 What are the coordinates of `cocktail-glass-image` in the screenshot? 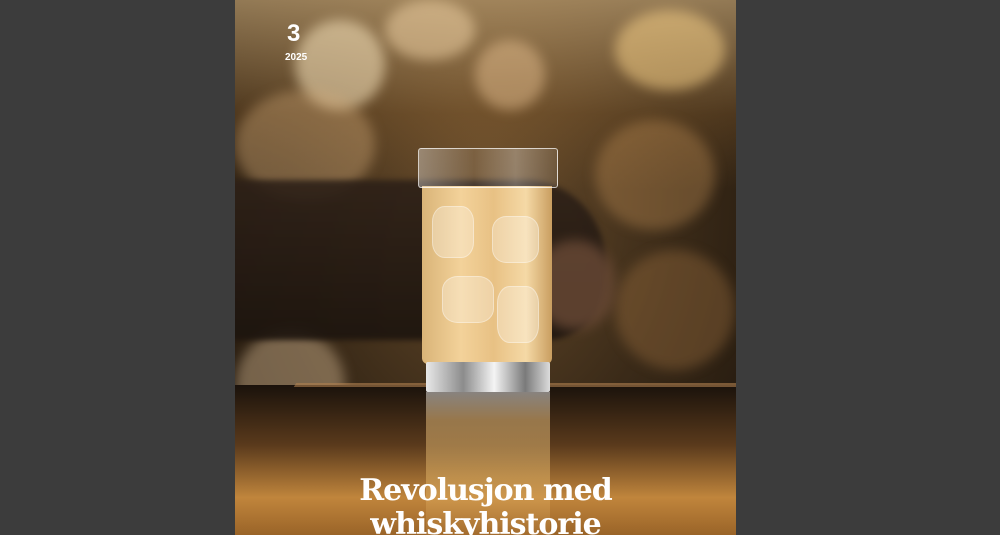 It's located at (488, 273).